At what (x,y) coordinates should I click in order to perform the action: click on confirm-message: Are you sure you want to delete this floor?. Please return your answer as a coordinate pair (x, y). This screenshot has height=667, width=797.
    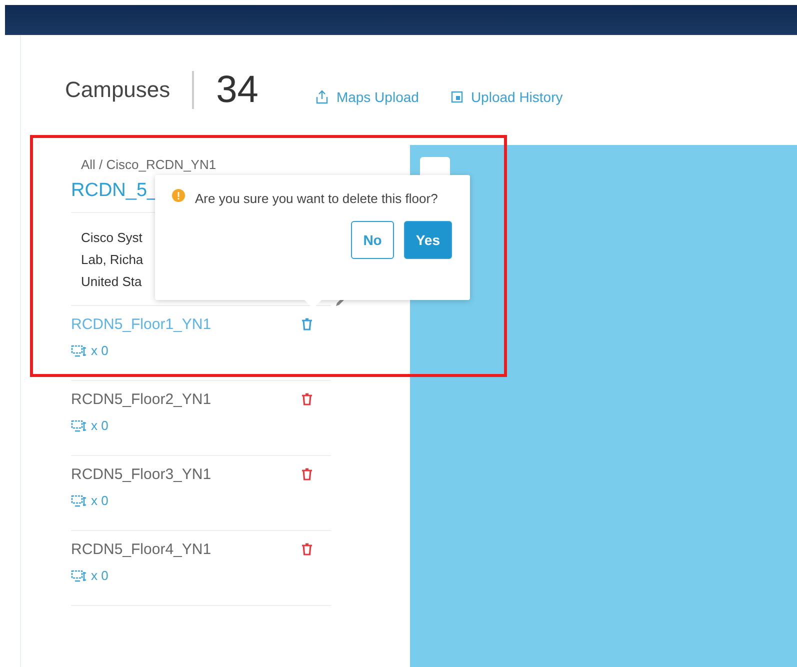
    Looking at the image, I should click on (317, 199).